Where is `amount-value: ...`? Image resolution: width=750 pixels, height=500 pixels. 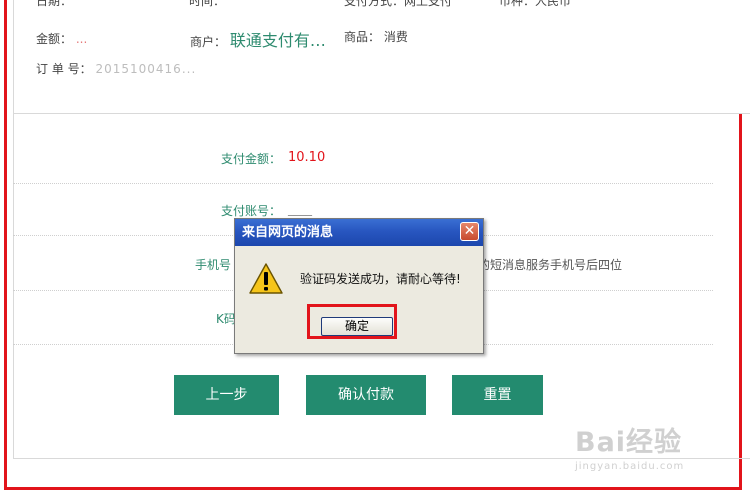 amount-value: ... is located at coordinates (81, 39).